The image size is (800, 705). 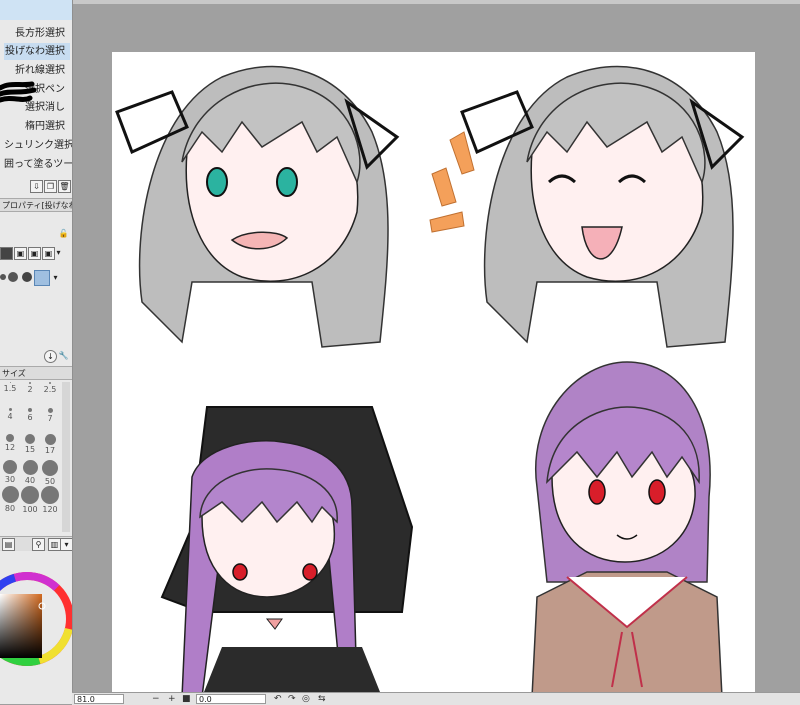 I want to click on copy-icon: ❐, so click(x=50, y=186).